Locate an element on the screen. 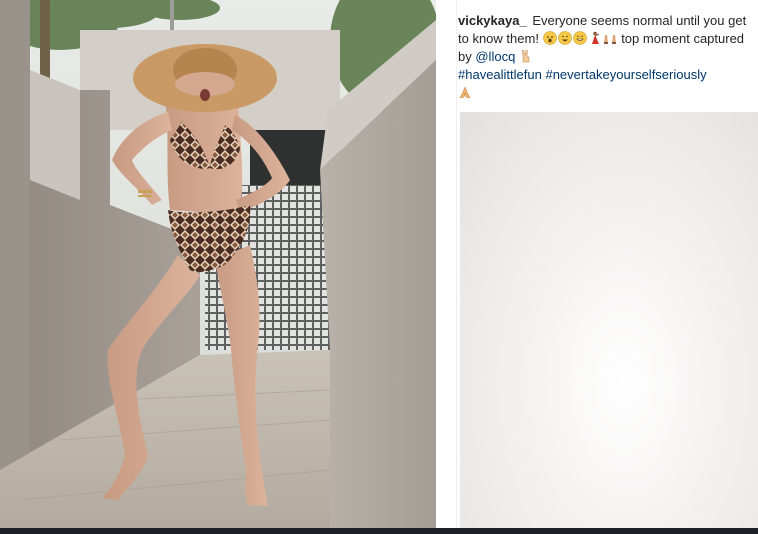 The height and width of the screenshot is (534, 758). grinning-face-emoji is located at coordinates (579, 38).